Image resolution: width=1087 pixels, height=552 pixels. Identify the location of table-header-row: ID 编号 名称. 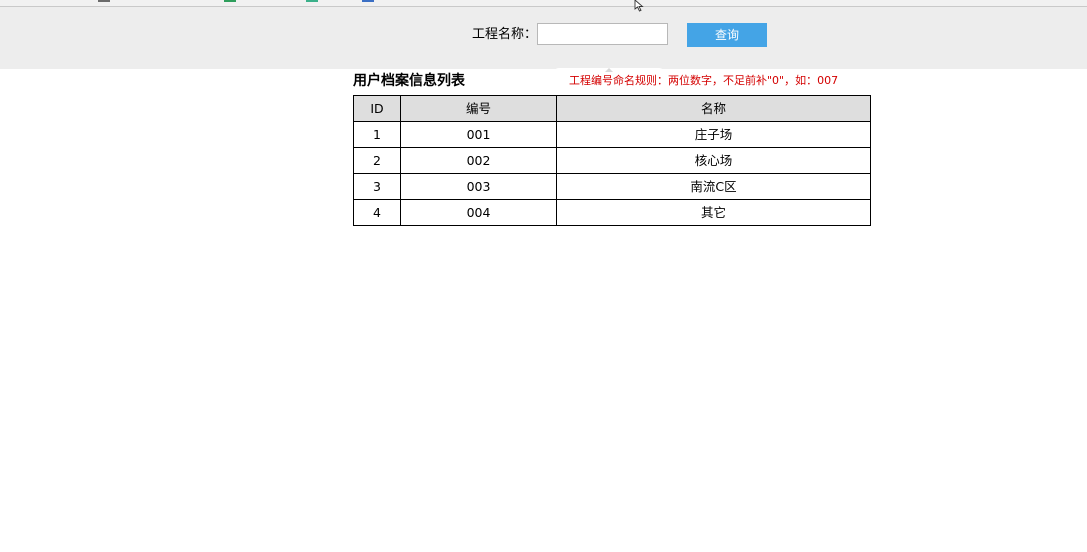
(612, 108).